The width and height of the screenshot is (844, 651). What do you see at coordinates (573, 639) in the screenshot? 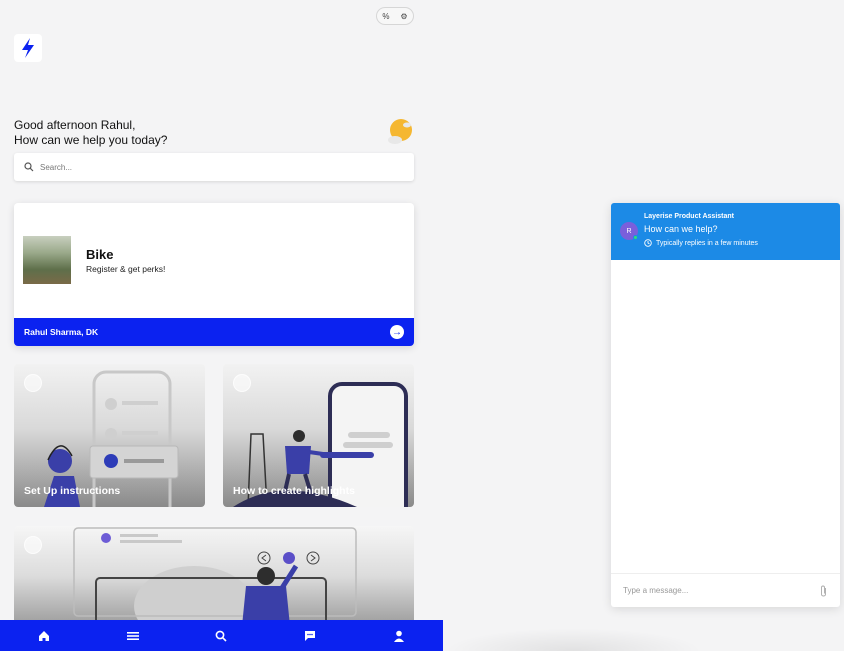
I see `shadow-strip` at bounding box center [573, 639].